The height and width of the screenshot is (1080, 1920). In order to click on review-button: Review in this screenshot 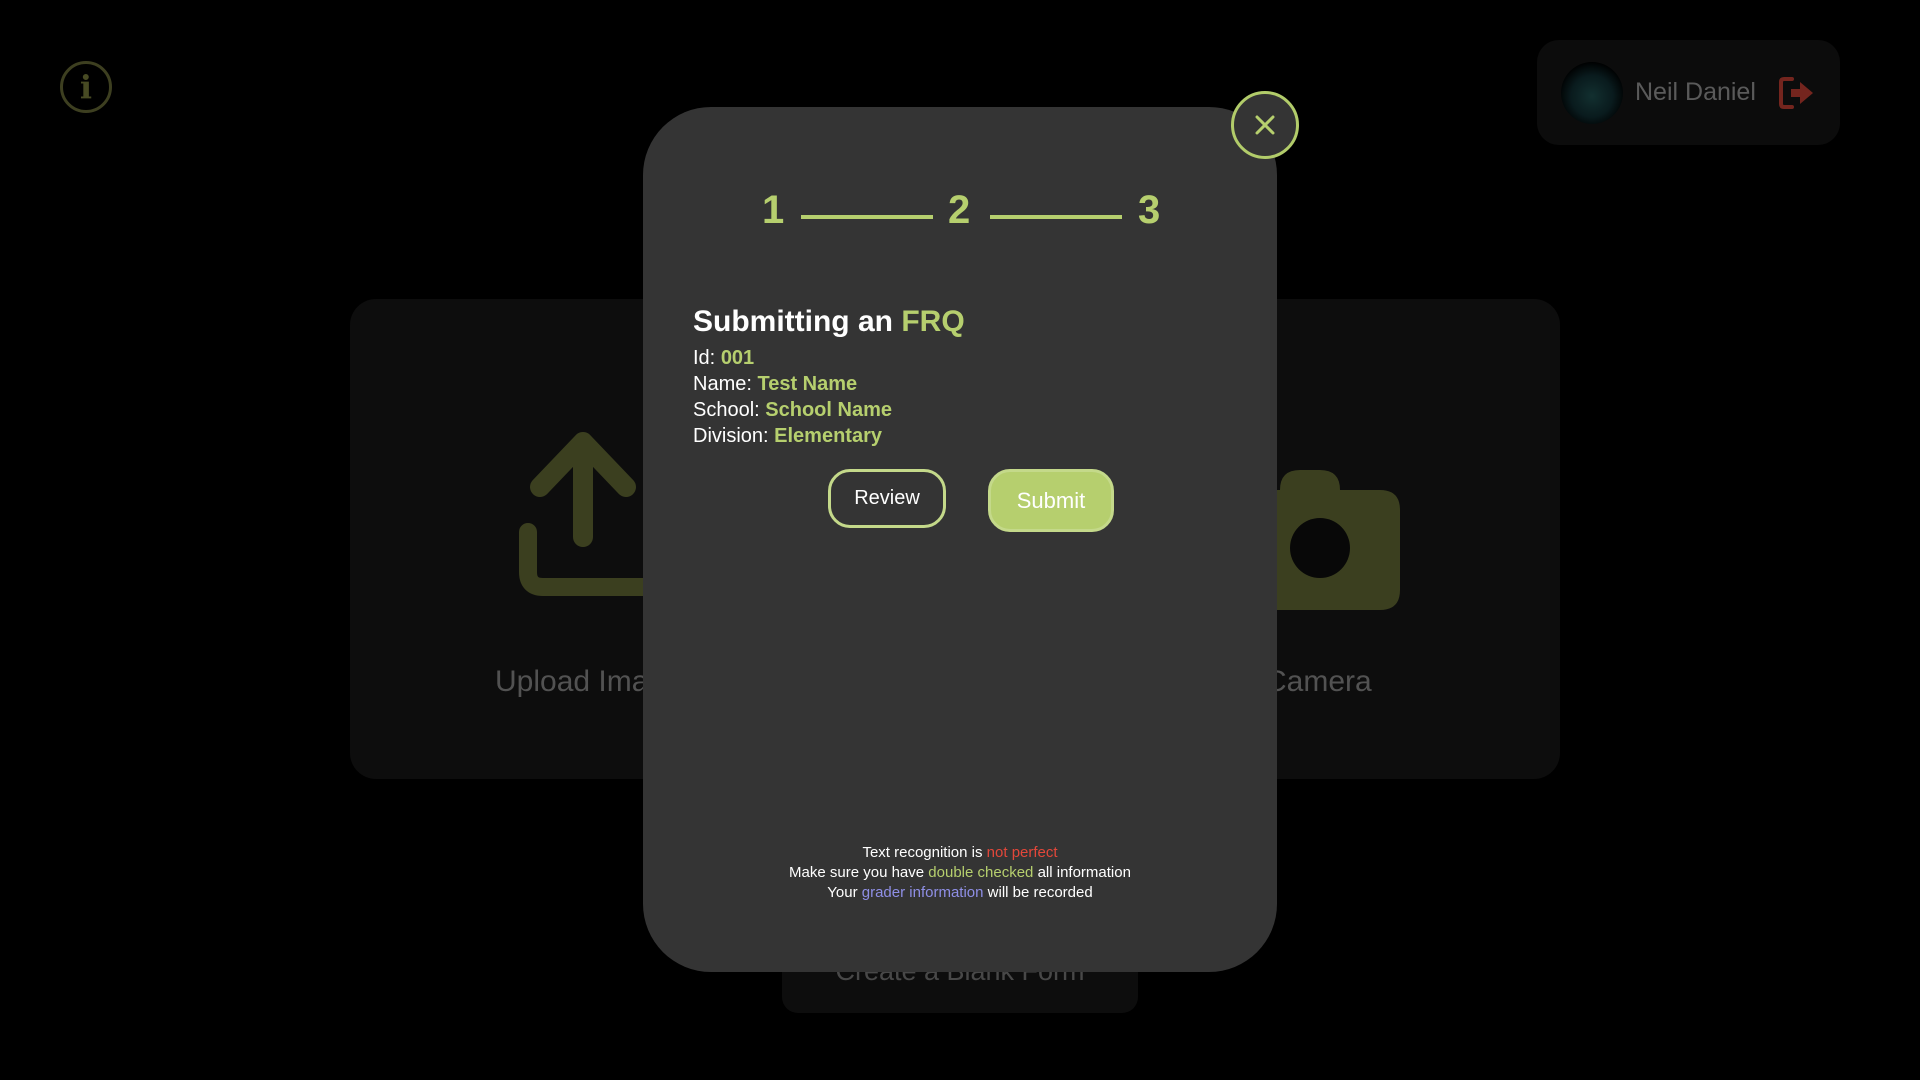, I will do `click(887, 498)`.